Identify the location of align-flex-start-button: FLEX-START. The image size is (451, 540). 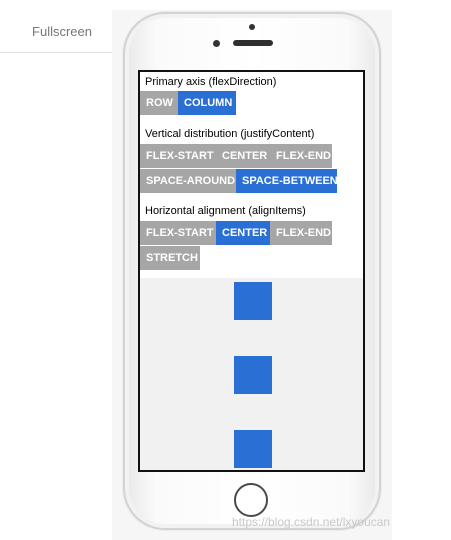
(178, 233).